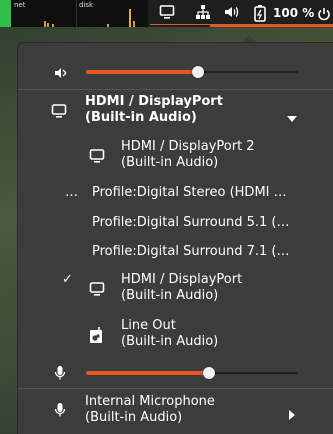 Image resolution: width=333 pixels, height=434 pixels. What do you see at coordinates (67, 279) in the screenshot?
I see `checkmark-icon: ✓` at bounding box center [67, 279].